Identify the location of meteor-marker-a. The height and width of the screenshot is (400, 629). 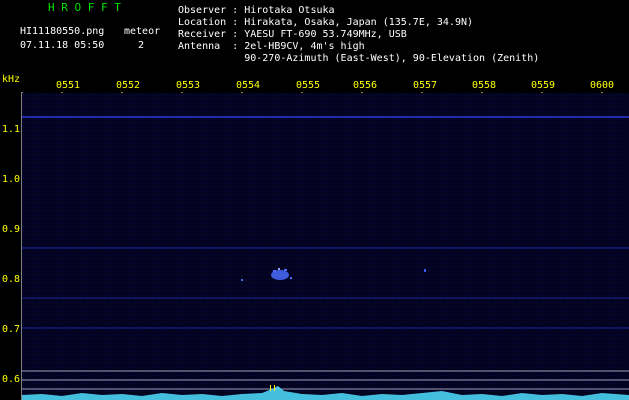
(270, 388).